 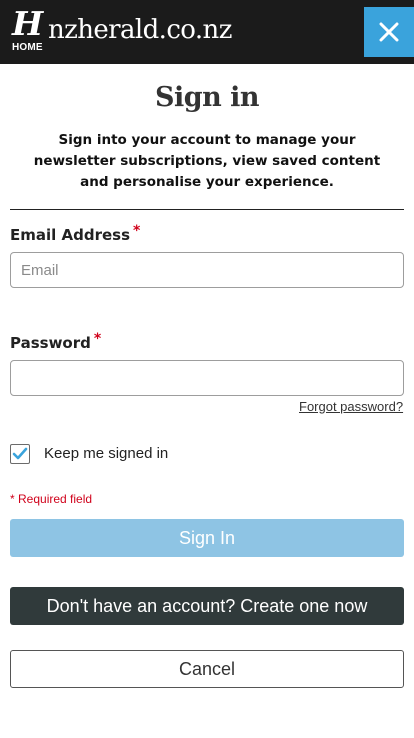 I want to click on keep-signed-in-checkbox, so click(x=20, y=454).